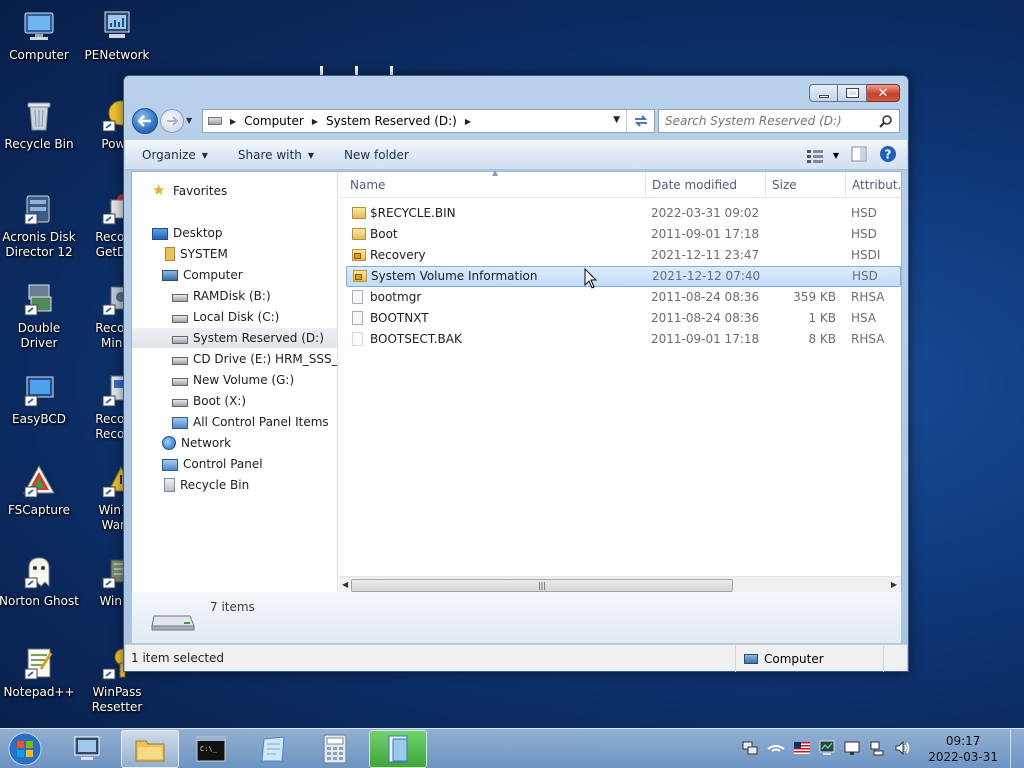 The height and width of the screenshot is (768, 1024). What do you see at coordinates (357, 256) in the screenshot?
I see `lock-icon` at bounding box center [357, 256].